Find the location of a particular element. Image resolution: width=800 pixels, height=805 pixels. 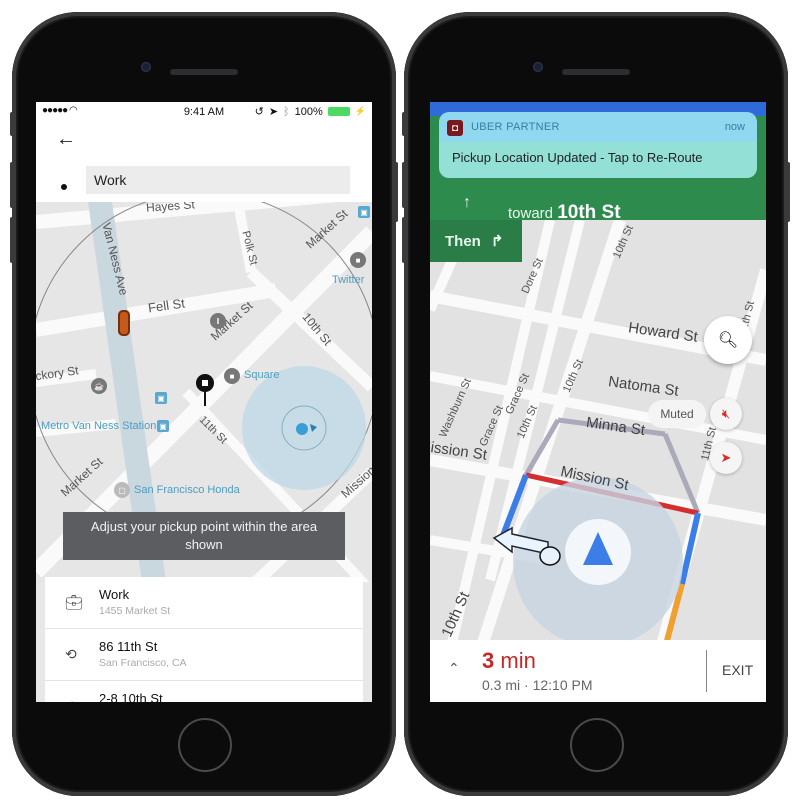

charging-icon: ⚡ is located at coordinates (360, 111).